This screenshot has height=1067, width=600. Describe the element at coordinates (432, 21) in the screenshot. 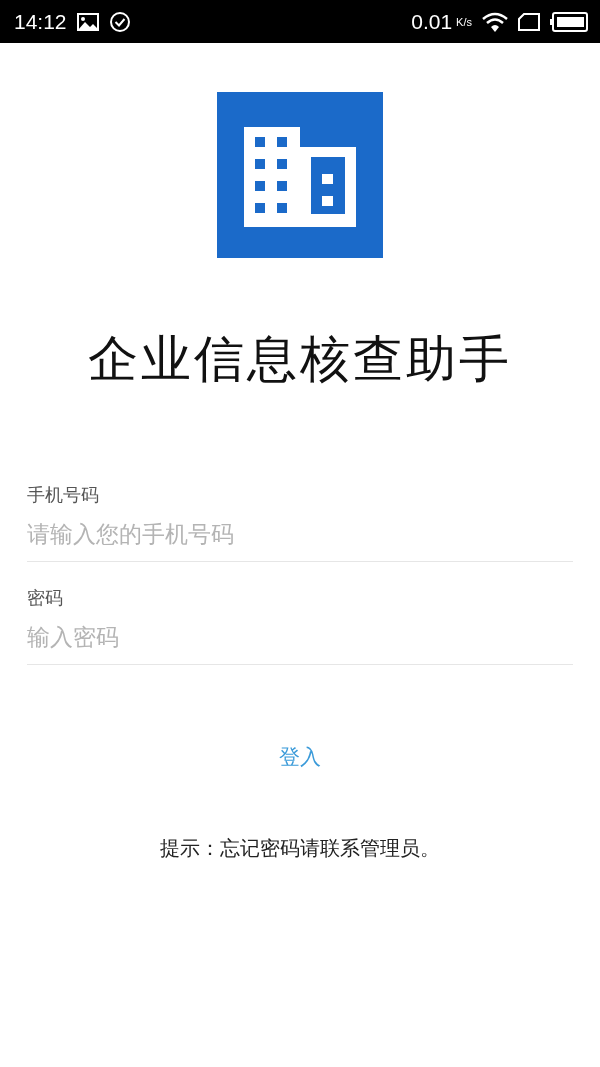

I see `network-speed: 0.01` at that location.